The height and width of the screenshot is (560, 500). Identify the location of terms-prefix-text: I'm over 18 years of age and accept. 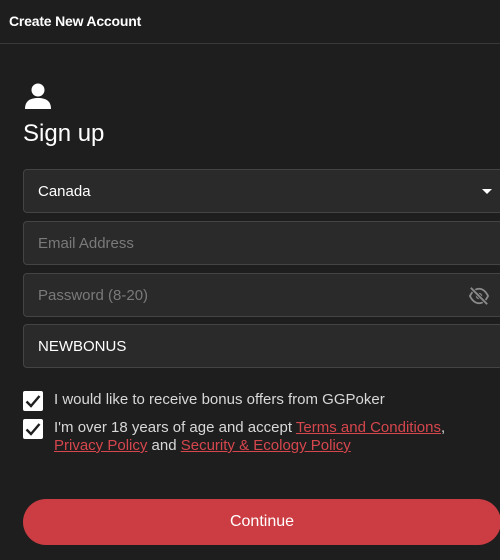
(175, 427).